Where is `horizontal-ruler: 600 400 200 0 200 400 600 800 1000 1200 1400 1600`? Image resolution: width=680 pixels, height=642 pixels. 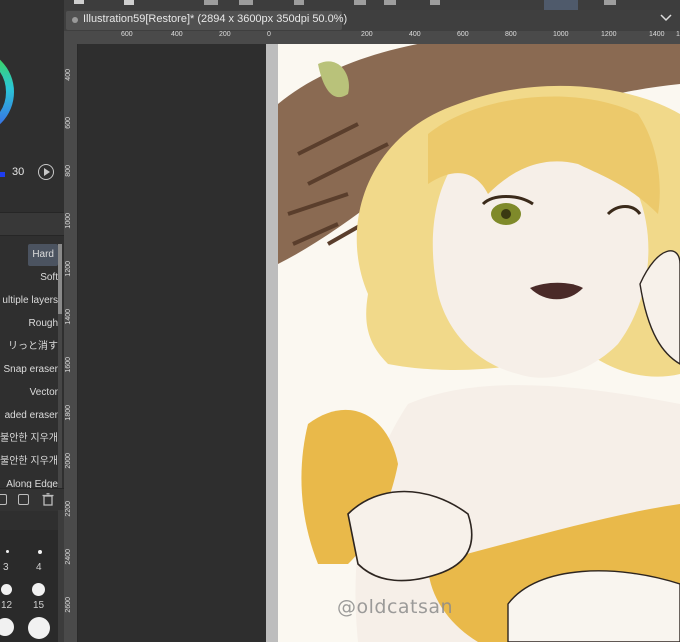 horizontal-ruler: 600 400 200 0 200 400 600 800 1000 1200 1400 1600 is located at coordinates (372, 38).